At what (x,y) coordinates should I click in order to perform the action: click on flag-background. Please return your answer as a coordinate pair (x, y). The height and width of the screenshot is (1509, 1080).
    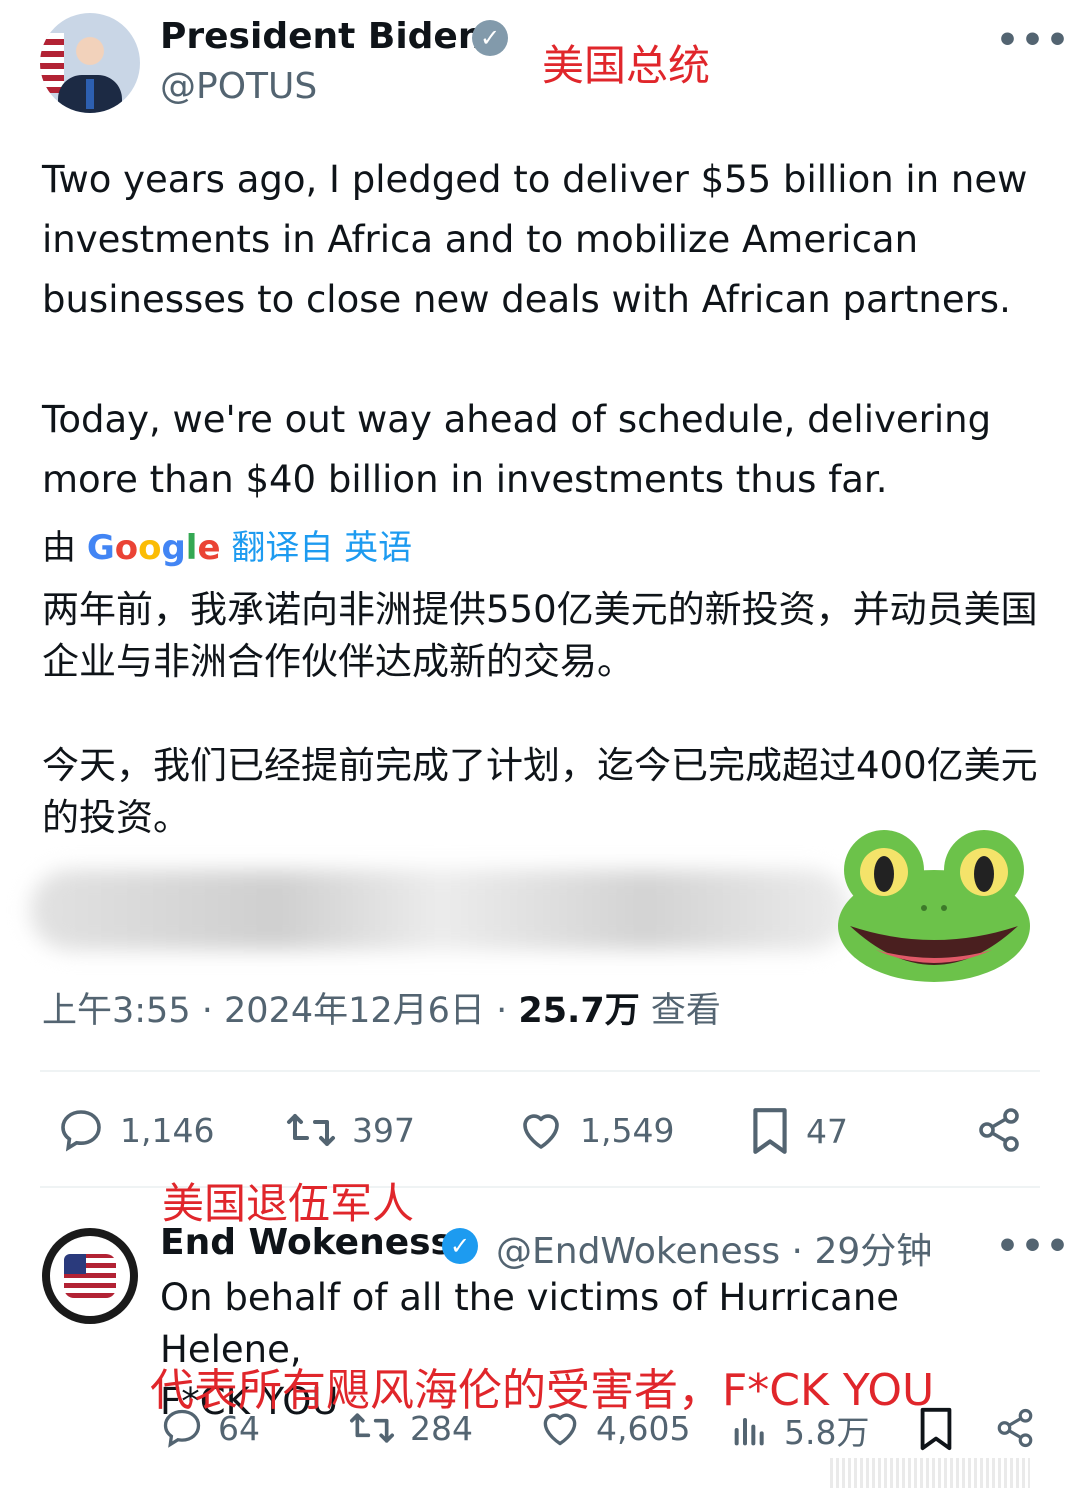
    Looking at the image, I should click on (52, 63).